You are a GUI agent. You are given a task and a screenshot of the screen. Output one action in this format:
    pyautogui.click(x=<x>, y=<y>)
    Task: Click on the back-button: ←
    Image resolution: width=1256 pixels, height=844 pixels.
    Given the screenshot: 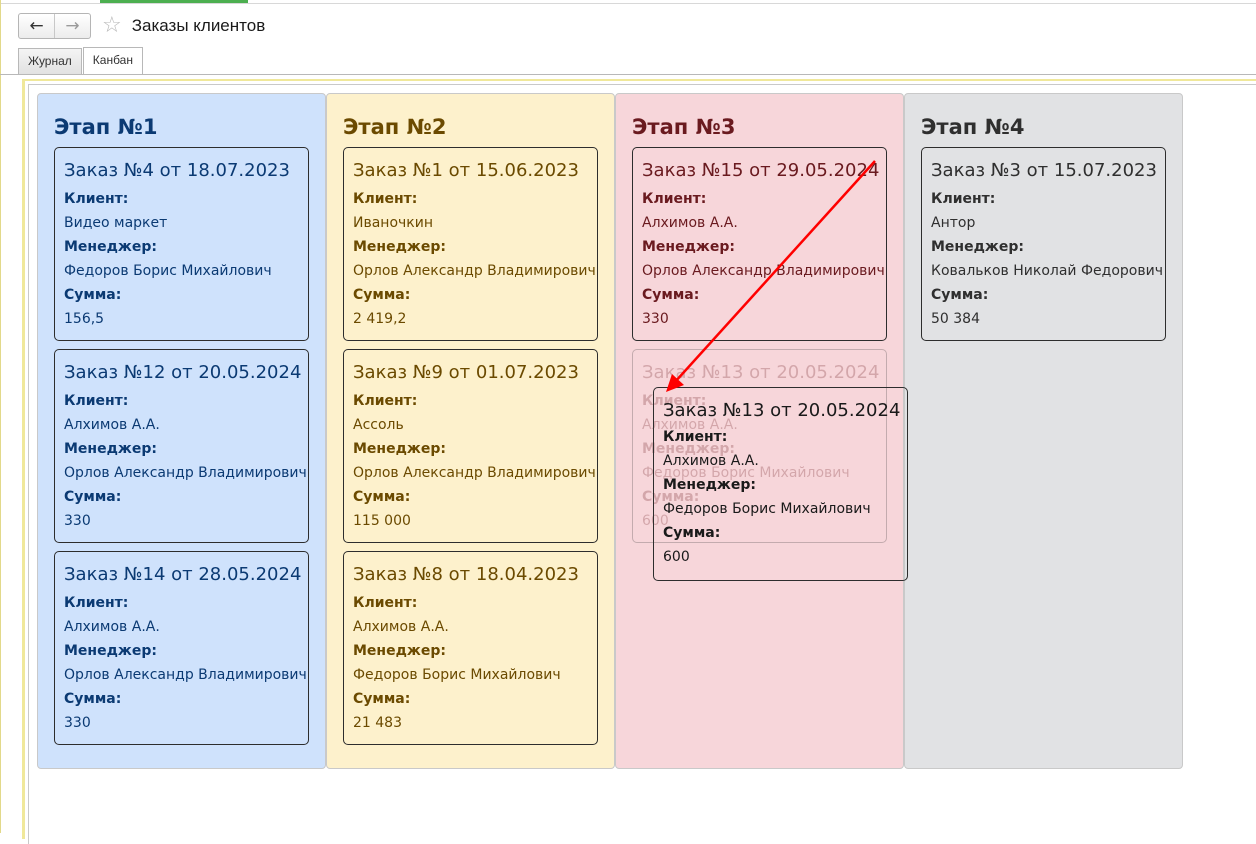 What is the action you would take?
    pyautogui.click(x=37, y=26)
    